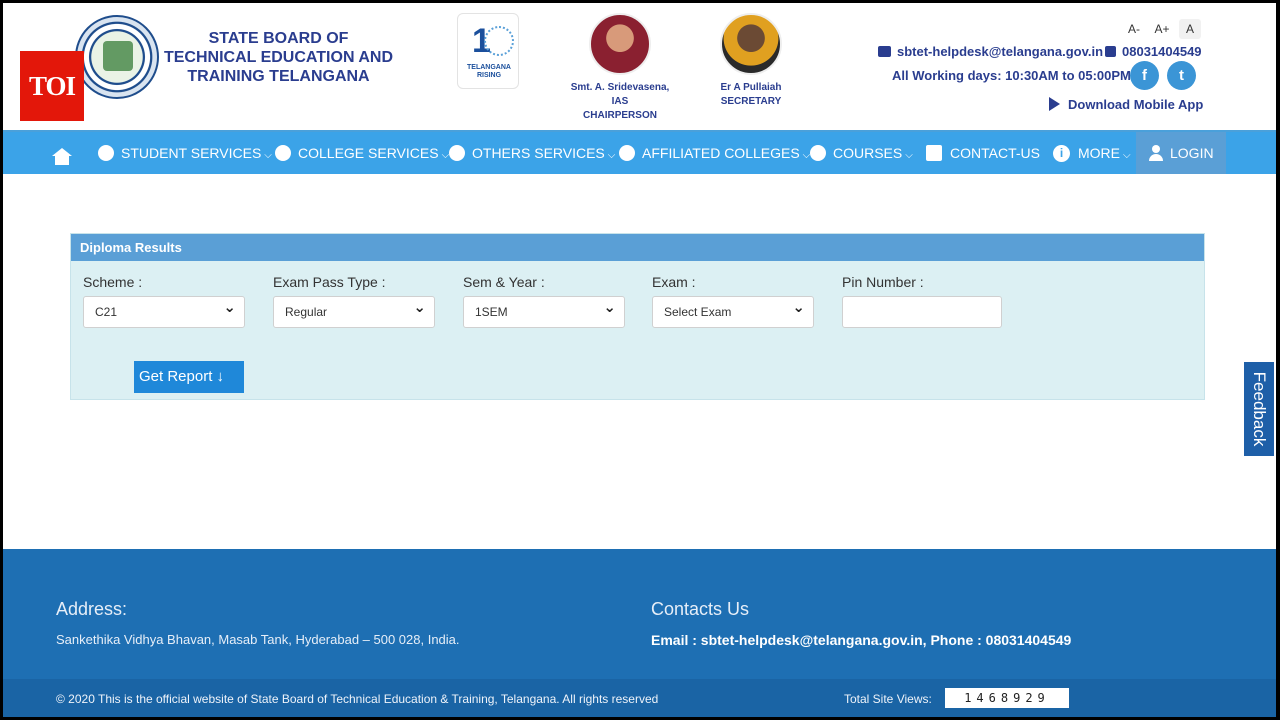 The height and width of the screenshot is (720, 1280). I want to click on scheme-label: Scheme :, so click(113, 282).